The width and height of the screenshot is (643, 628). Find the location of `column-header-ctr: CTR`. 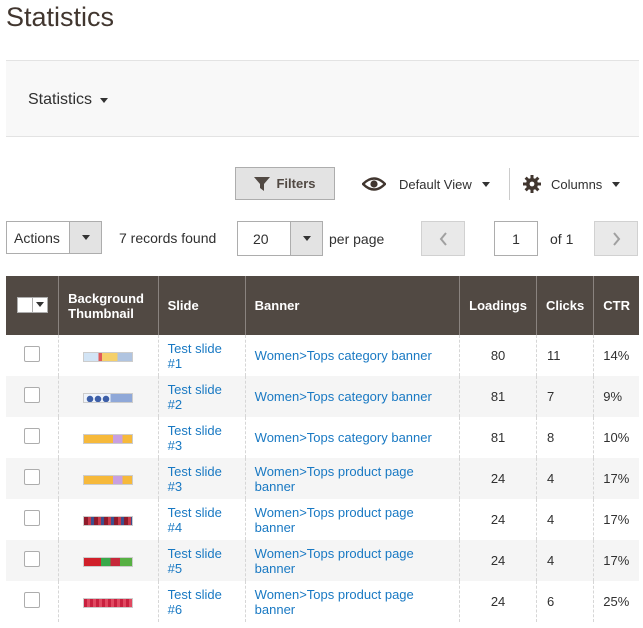

column-header-ctr: CTR is located at coordinates (616, 305).